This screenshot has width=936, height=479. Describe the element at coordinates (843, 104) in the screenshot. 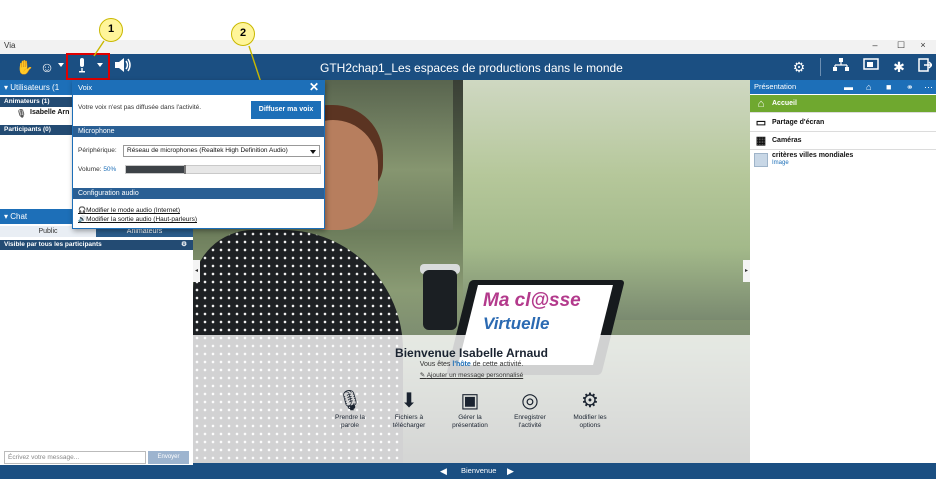

I see `presentation-item-home: ⌂ Accueil` at that location.